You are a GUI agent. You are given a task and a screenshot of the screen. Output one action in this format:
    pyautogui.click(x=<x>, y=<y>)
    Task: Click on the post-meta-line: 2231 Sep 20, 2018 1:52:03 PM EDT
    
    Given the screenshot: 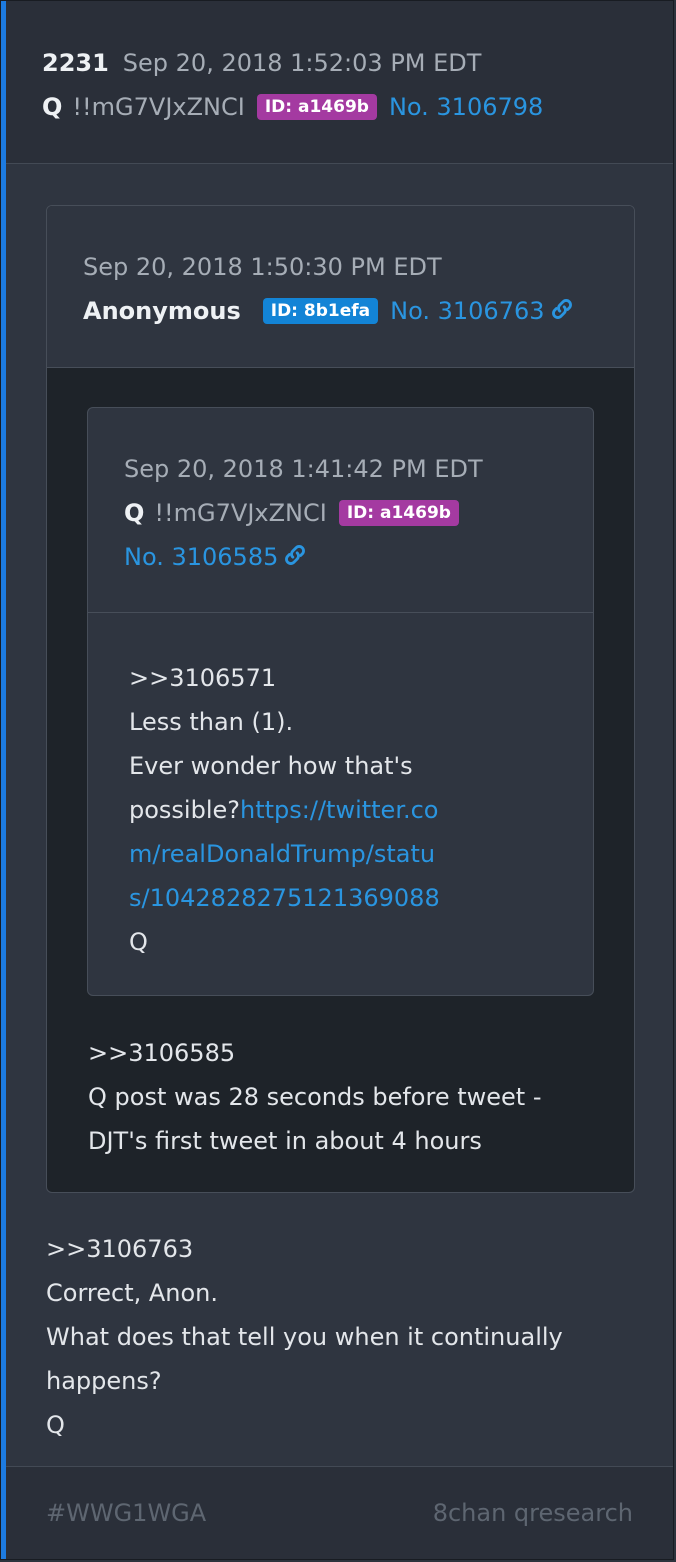 What is the action you would take?
    pyautogui.click(x=261, y=63)
    